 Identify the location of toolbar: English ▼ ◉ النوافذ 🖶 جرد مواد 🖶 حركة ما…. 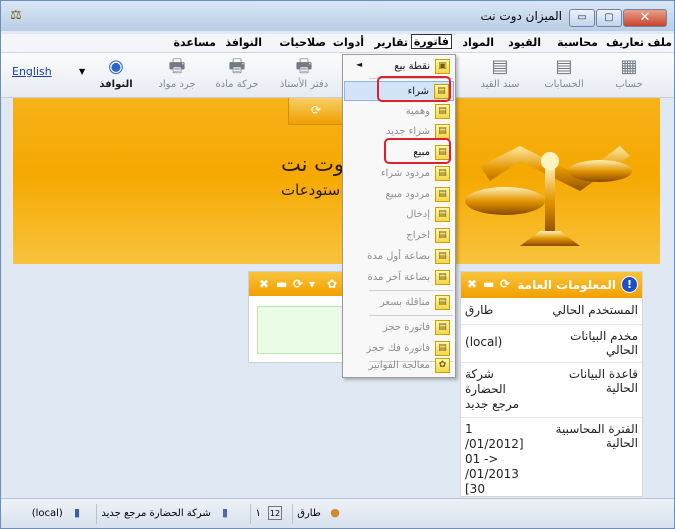
(337, 75).